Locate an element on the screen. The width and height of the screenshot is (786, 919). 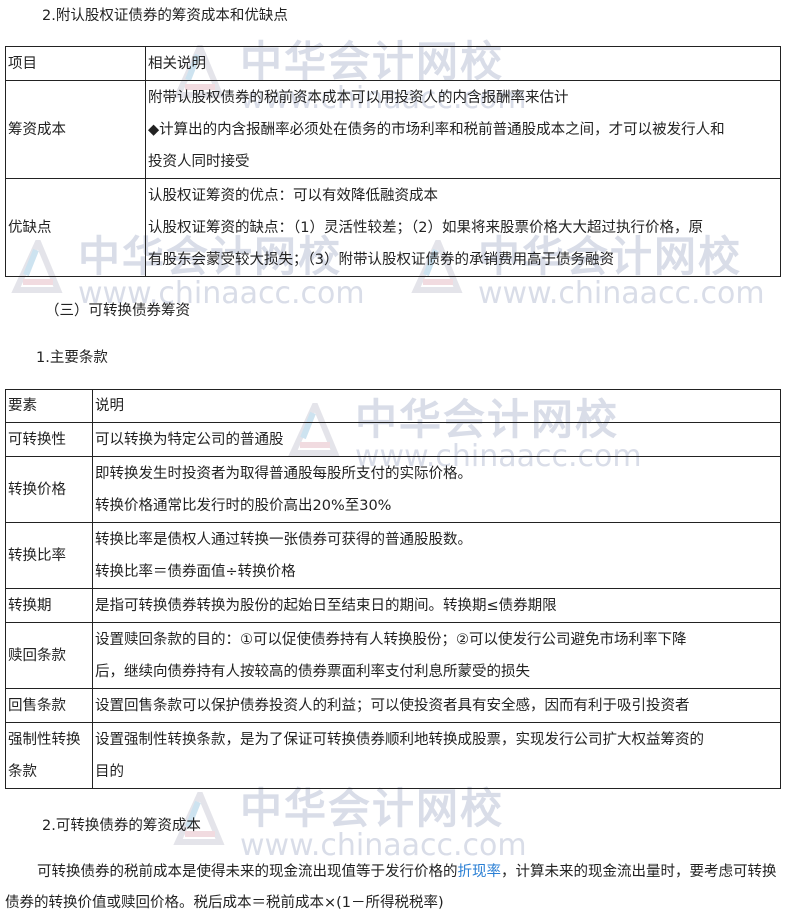
row-label: 转换价格 is located at coordinates (49, 489).